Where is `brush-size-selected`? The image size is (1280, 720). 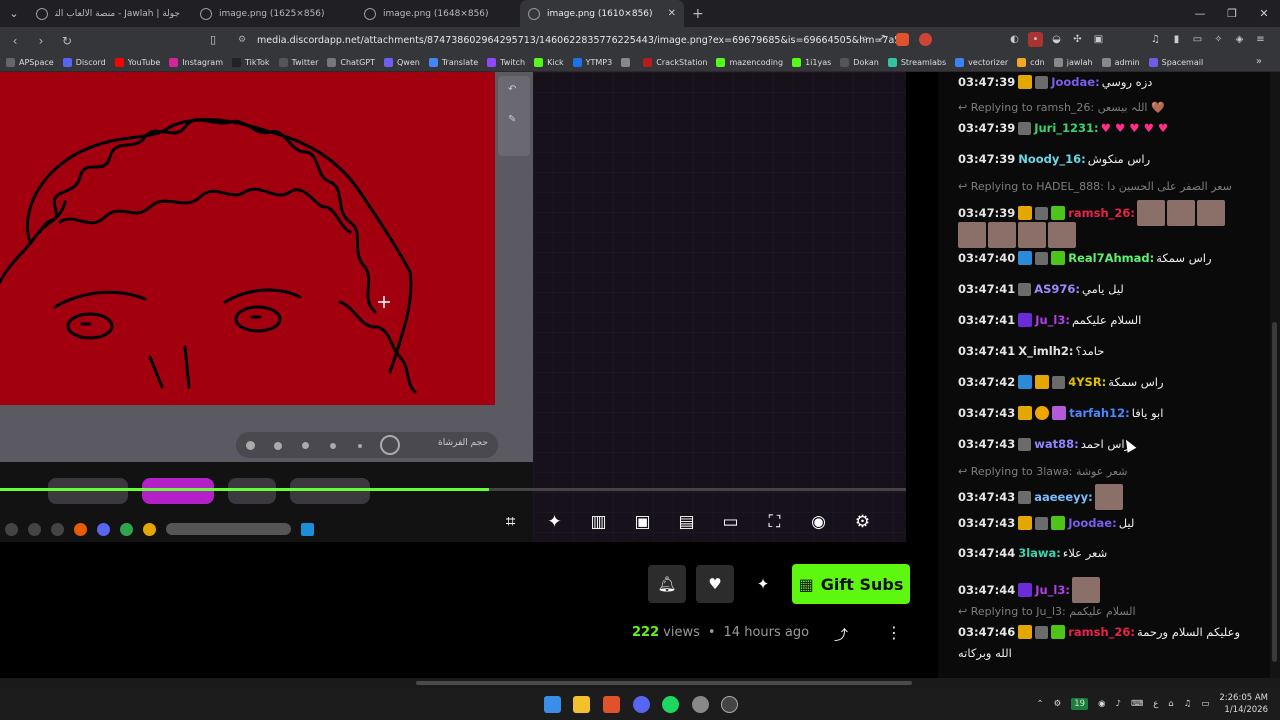 brush-size-selected is located at coordinates (390, 445).